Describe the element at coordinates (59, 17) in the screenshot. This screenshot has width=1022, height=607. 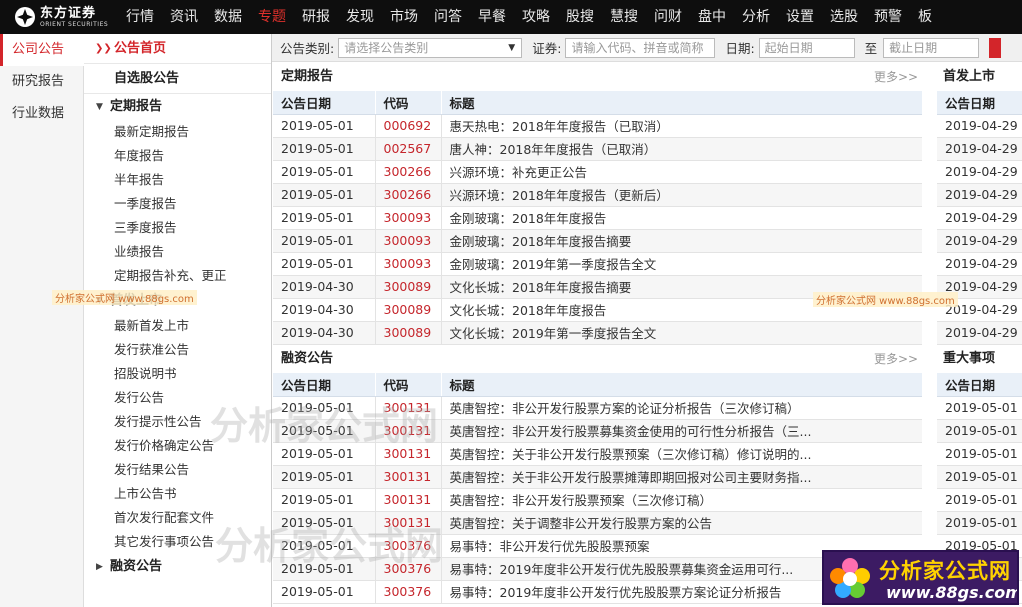
I see `brand-logo: 东方证券 ORIENT SECURITIES` at that location.